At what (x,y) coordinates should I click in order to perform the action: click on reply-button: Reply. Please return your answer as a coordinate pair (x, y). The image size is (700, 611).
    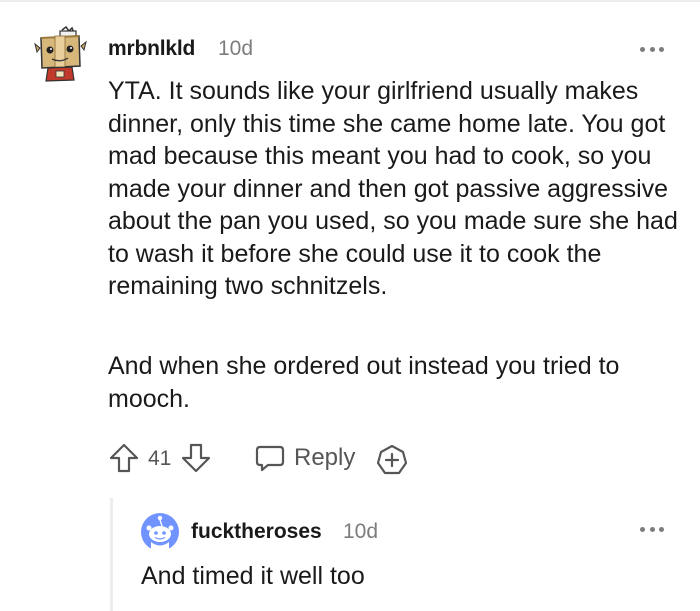
    Looking at the image, I should click on (304, 458).